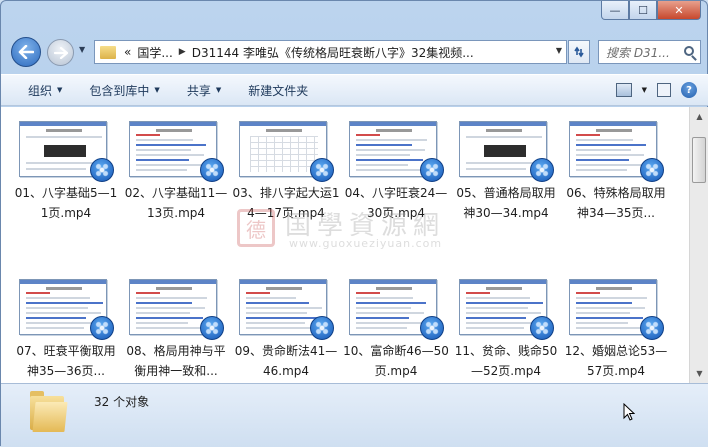 Image resolution: width=708 pixels, height=447 pixels. What do you see at coordinates (357, 229) in the screenshot?
I see `watermark: 德 国學資源網 www.guoxueziyuan.com` at bounding box center [357, 229].